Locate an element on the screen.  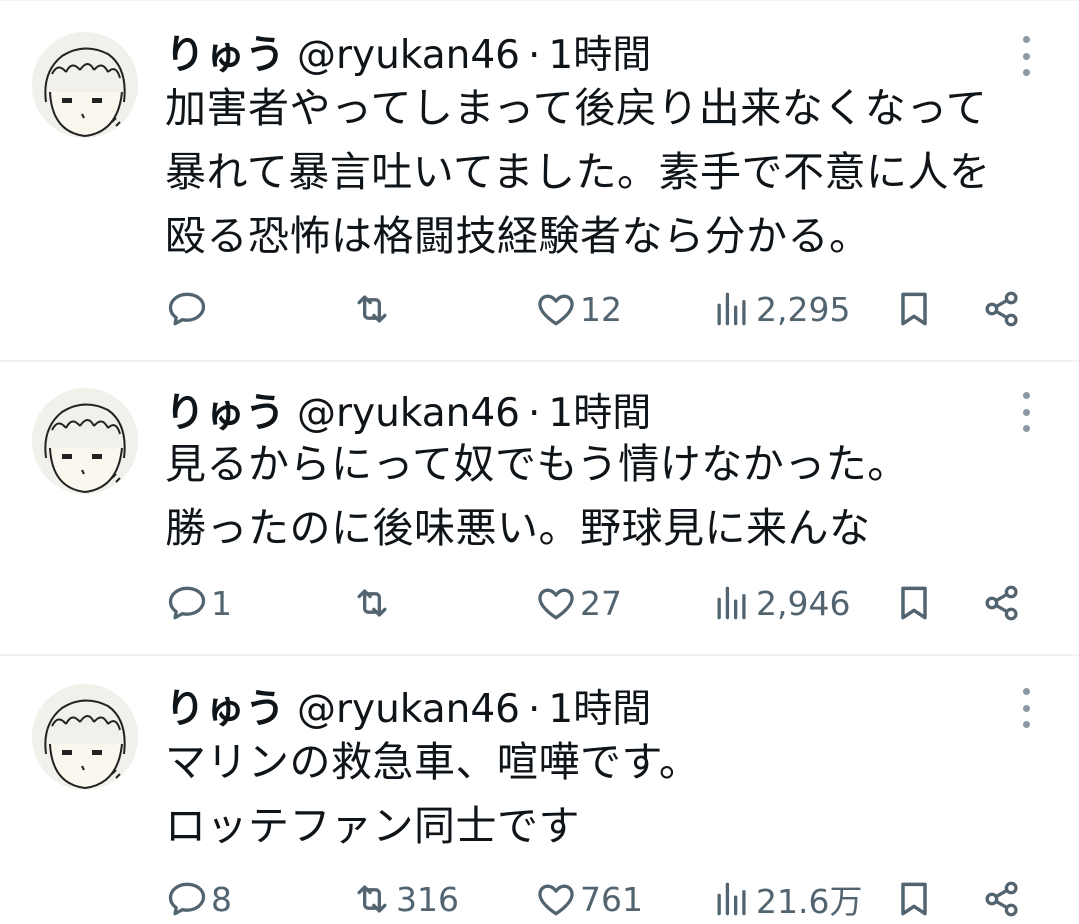
views-button: 2,295 is located at coordinates (780, 309).